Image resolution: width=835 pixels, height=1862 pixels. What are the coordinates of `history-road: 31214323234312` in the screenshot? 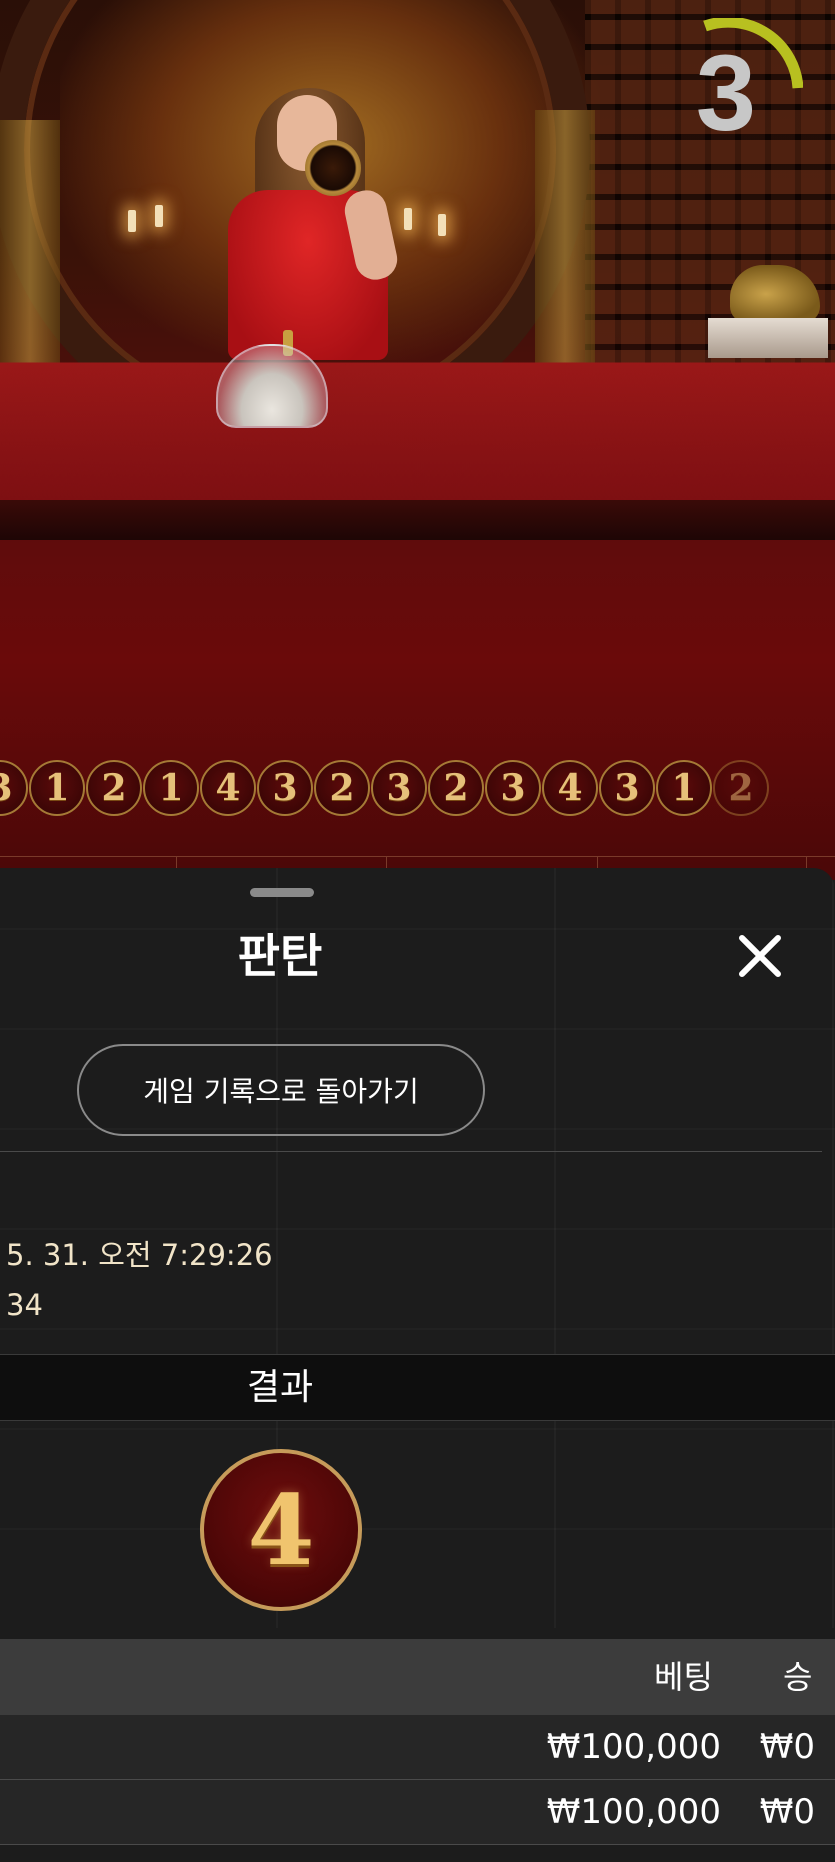 It's located at (385, 795).